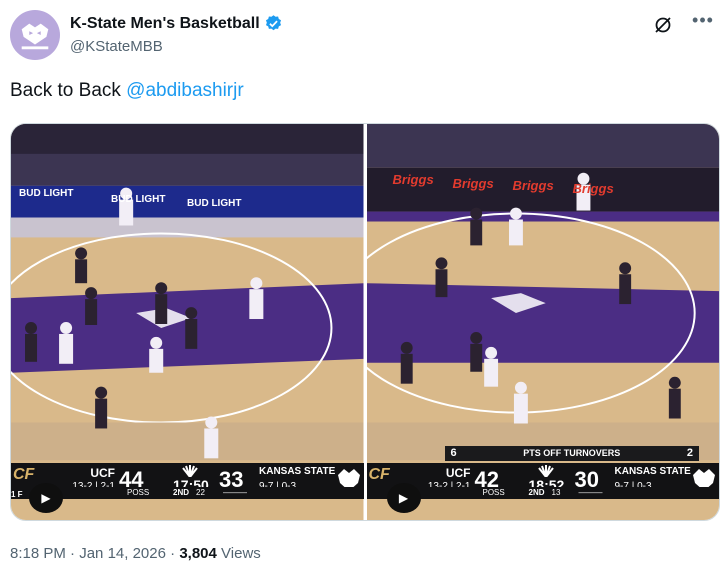  I want to click on turnovers-left: 6, so click(453, 453).